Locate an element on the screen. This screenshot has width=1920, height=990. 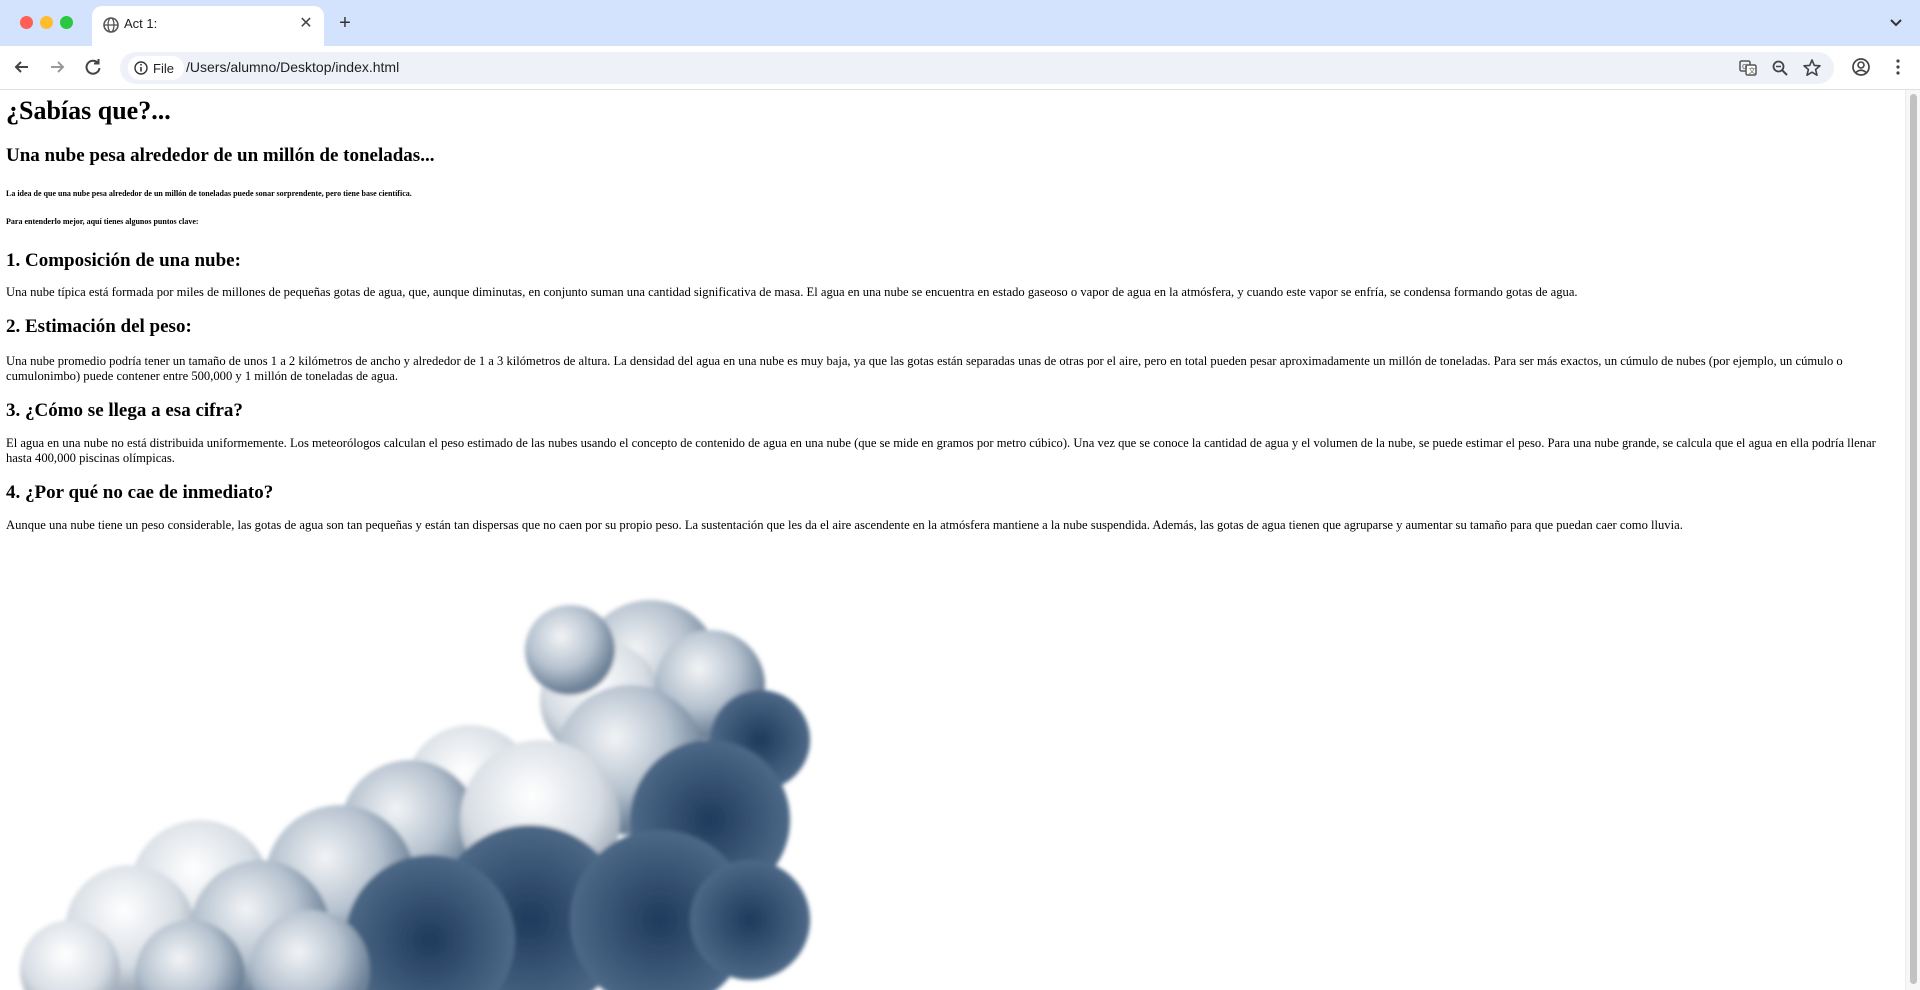
zoom-icon is located at coordinates (1780, 68).